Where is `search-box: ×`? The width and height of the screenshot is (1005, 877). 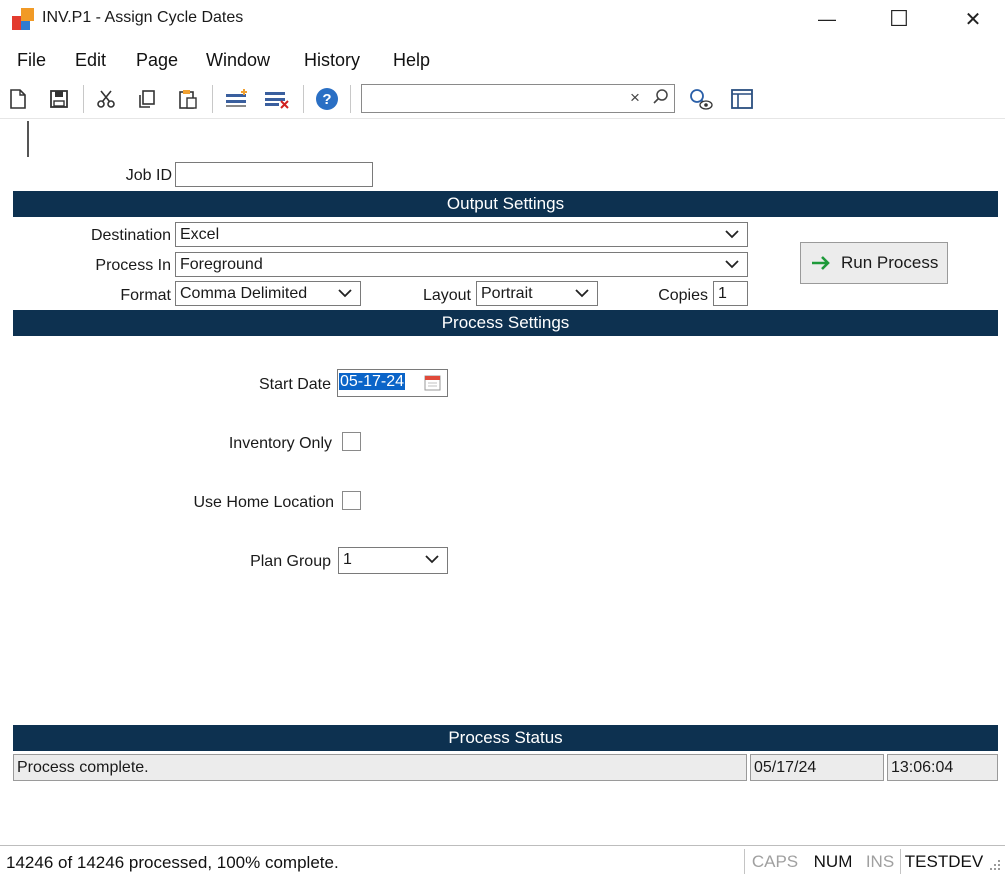
search-box: × is located at coordinates (518, 98).